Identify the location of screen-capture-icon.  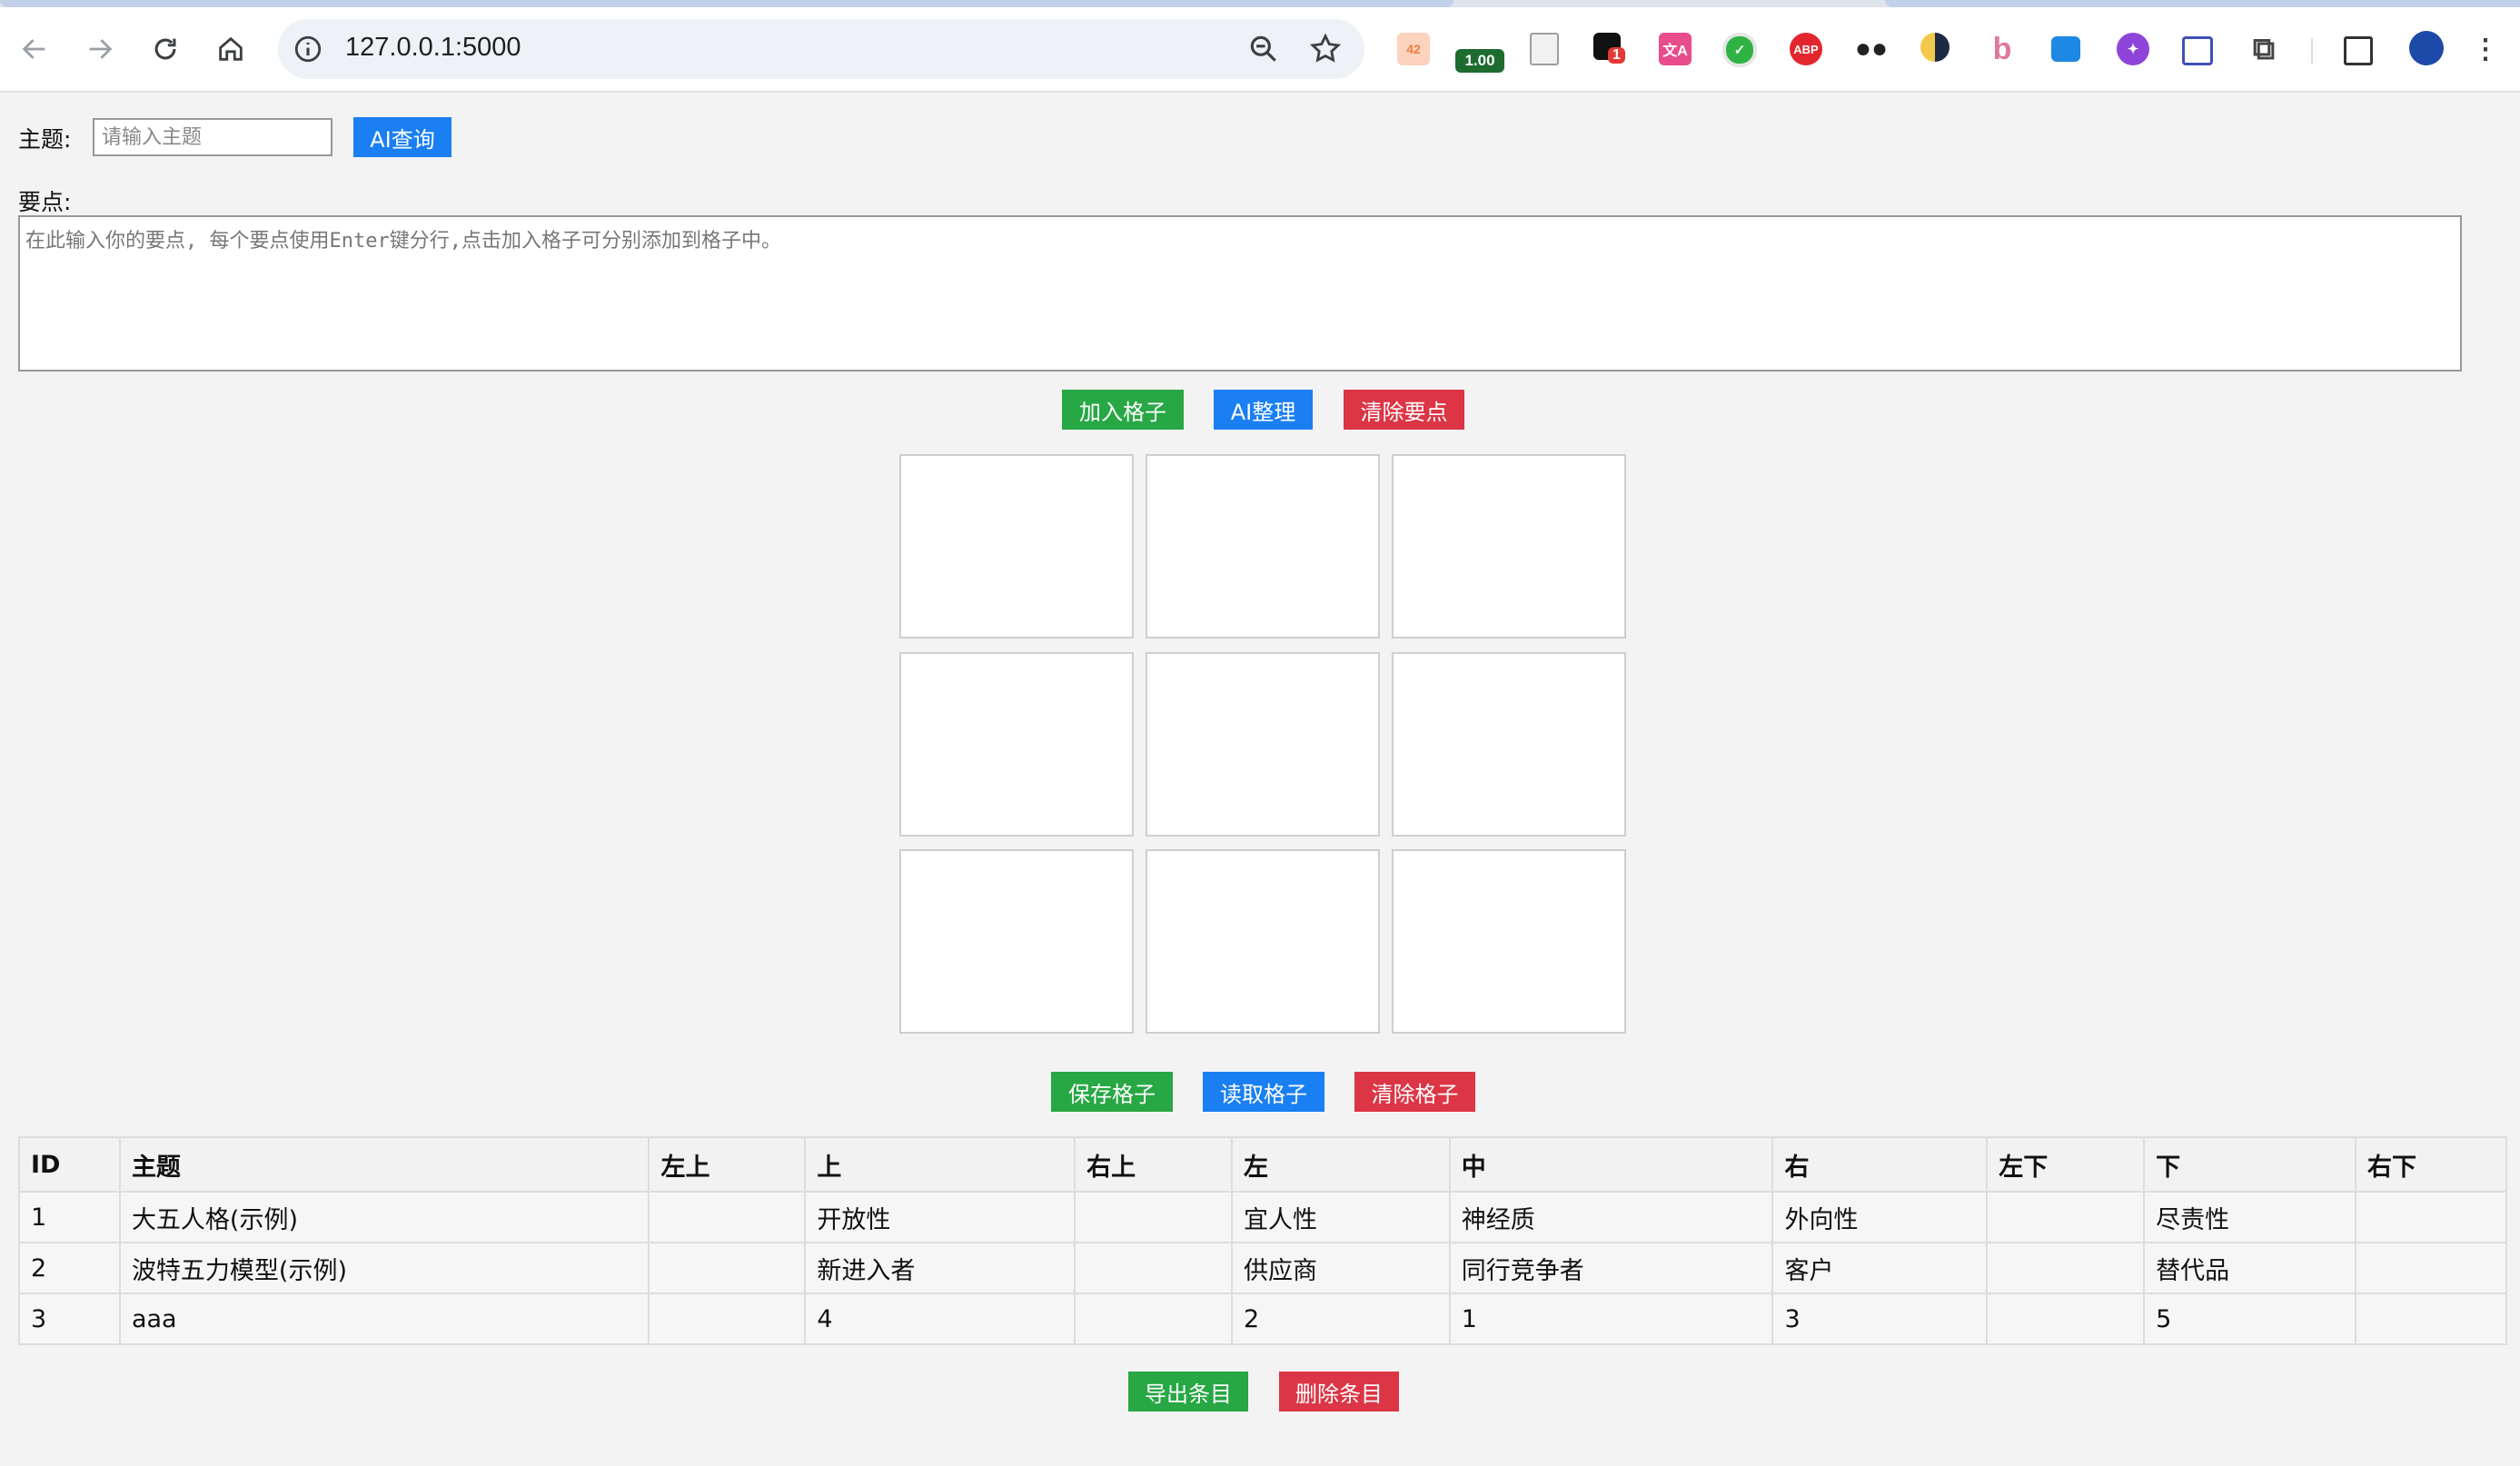
(2065, 49).